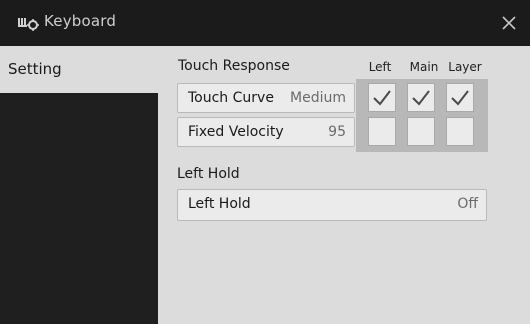  What do you see at coordinates (422, 115) in the screenshot?
I see `part-checkbox-grid` at bounding box center [422, 115].